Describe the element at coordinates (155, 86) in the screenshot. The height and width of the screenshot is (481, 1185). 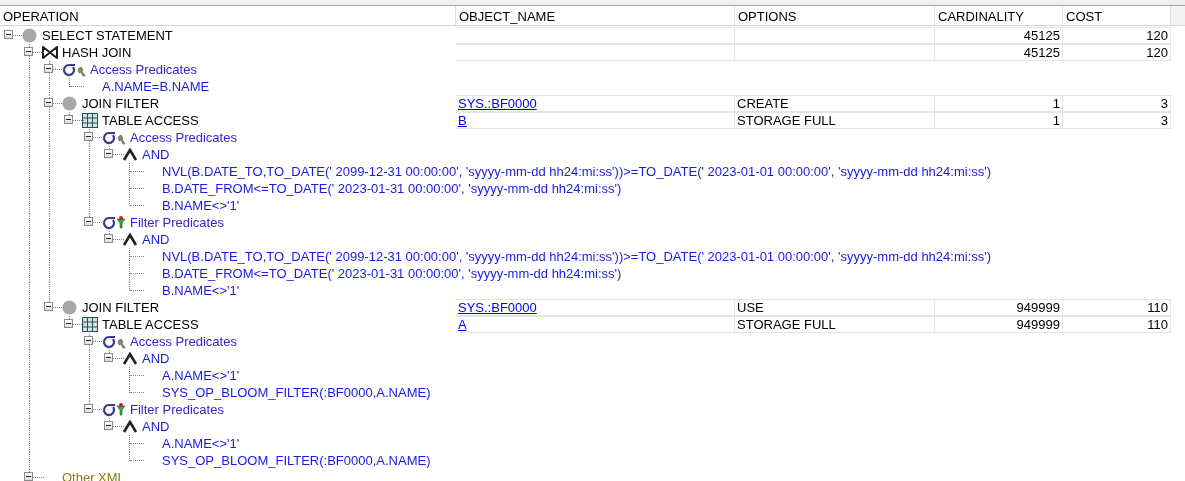
I see `predicate-text: A.NAME=B.NAME` at that location.